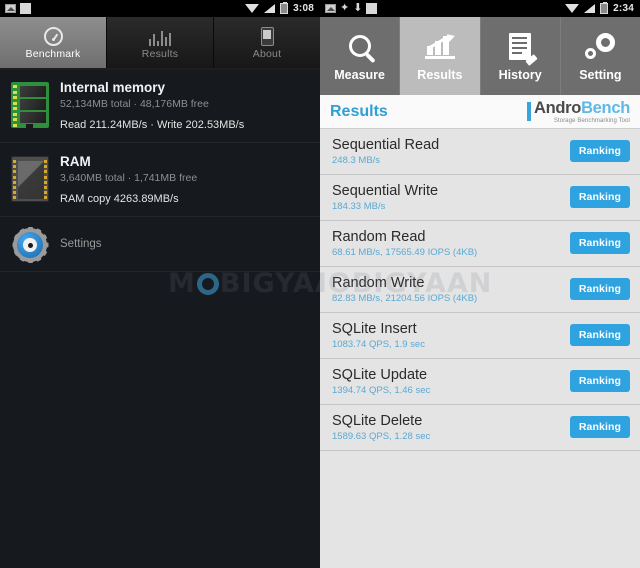  I want to click on result-value: 248.3 MB/s, so click(356, 160).